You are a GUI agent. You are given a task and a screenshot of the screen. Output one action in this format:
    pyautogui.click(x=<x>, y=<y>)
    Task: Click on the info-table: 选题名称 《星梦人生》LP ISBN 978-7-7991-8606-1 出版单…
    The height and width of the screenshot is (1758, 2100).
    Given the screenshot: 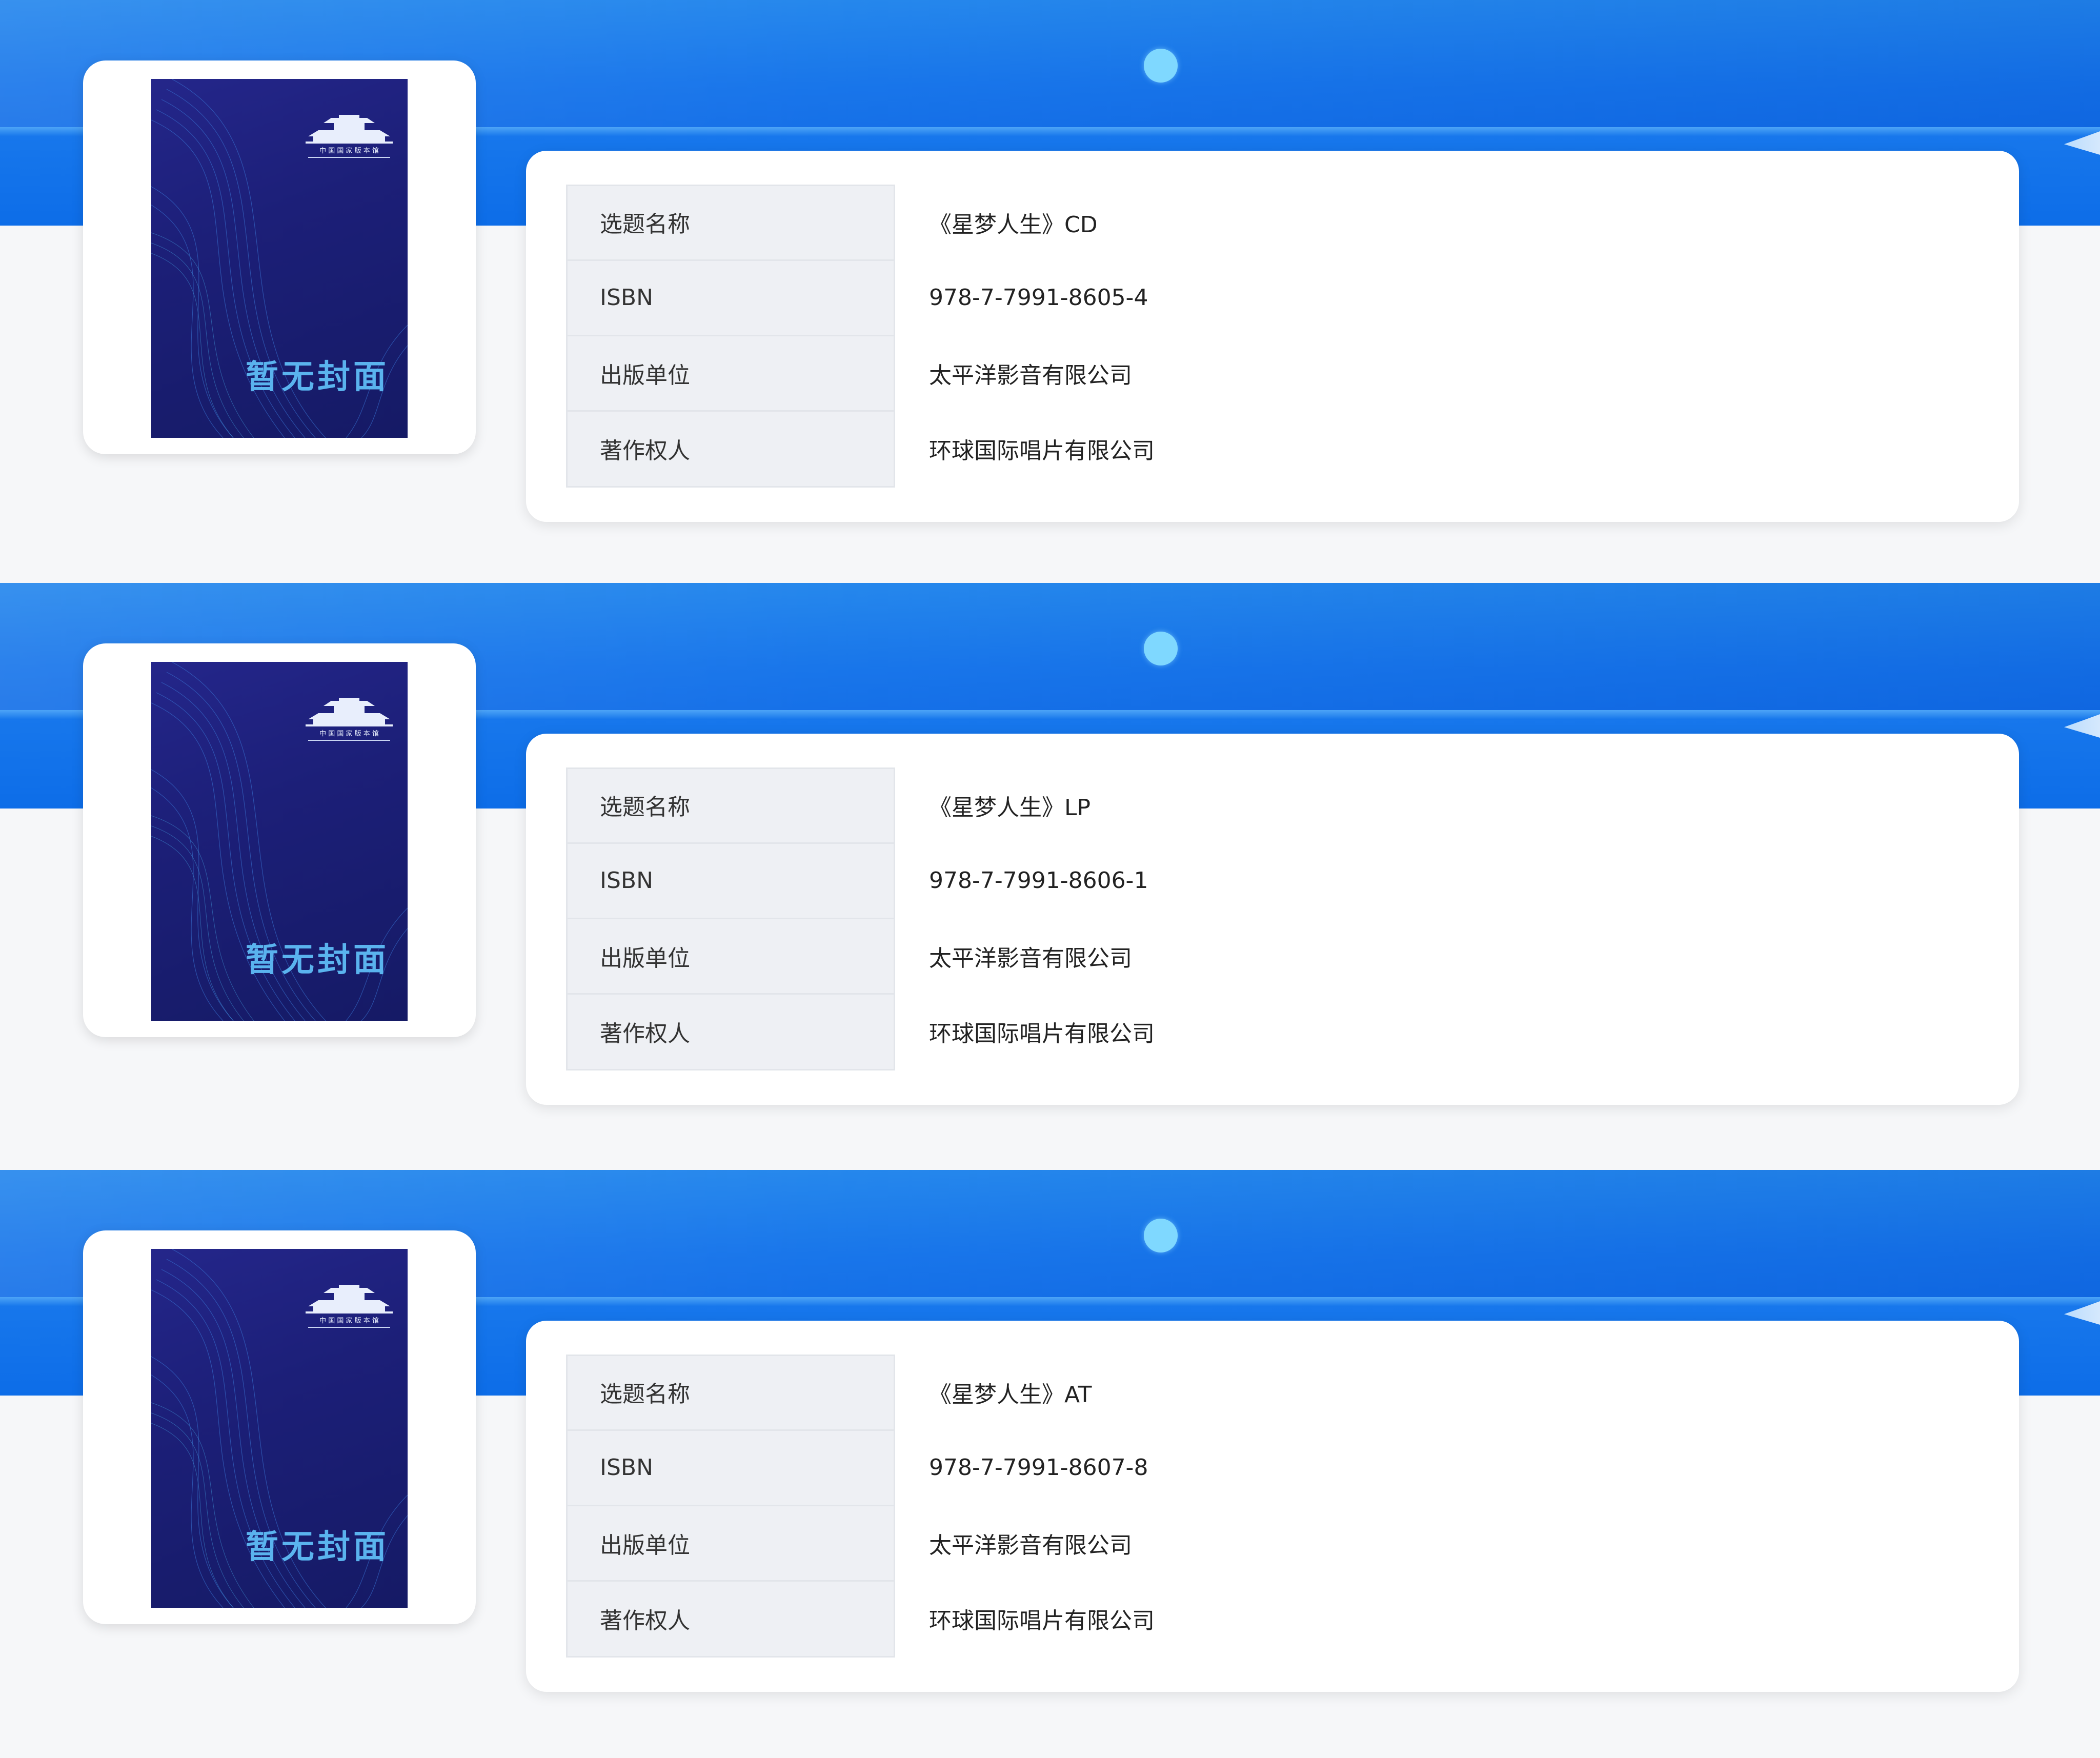 What is the action you would take?
    pyautogui.click(x=1272, y=918)
    